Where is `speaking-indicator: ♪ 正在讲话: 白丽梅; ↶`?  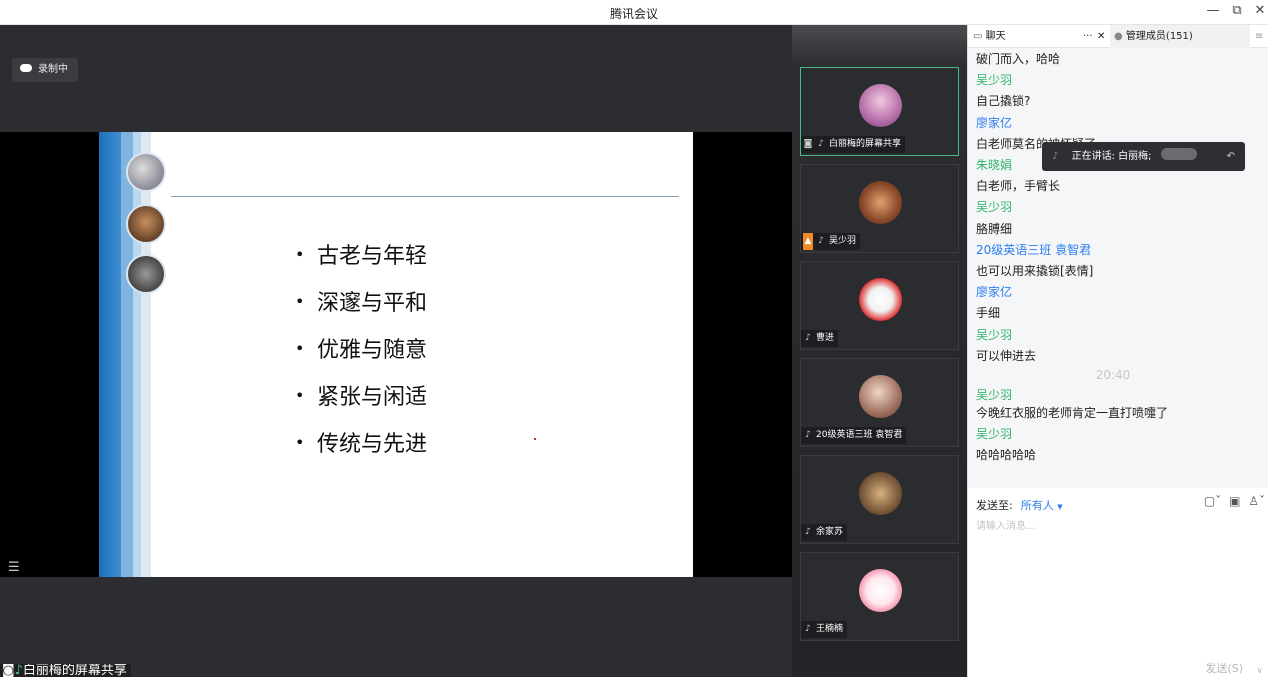
speaking-indicator: ♪ 正在讲话: 白丽梅; ↶ is located at coordinates (1143, 156).